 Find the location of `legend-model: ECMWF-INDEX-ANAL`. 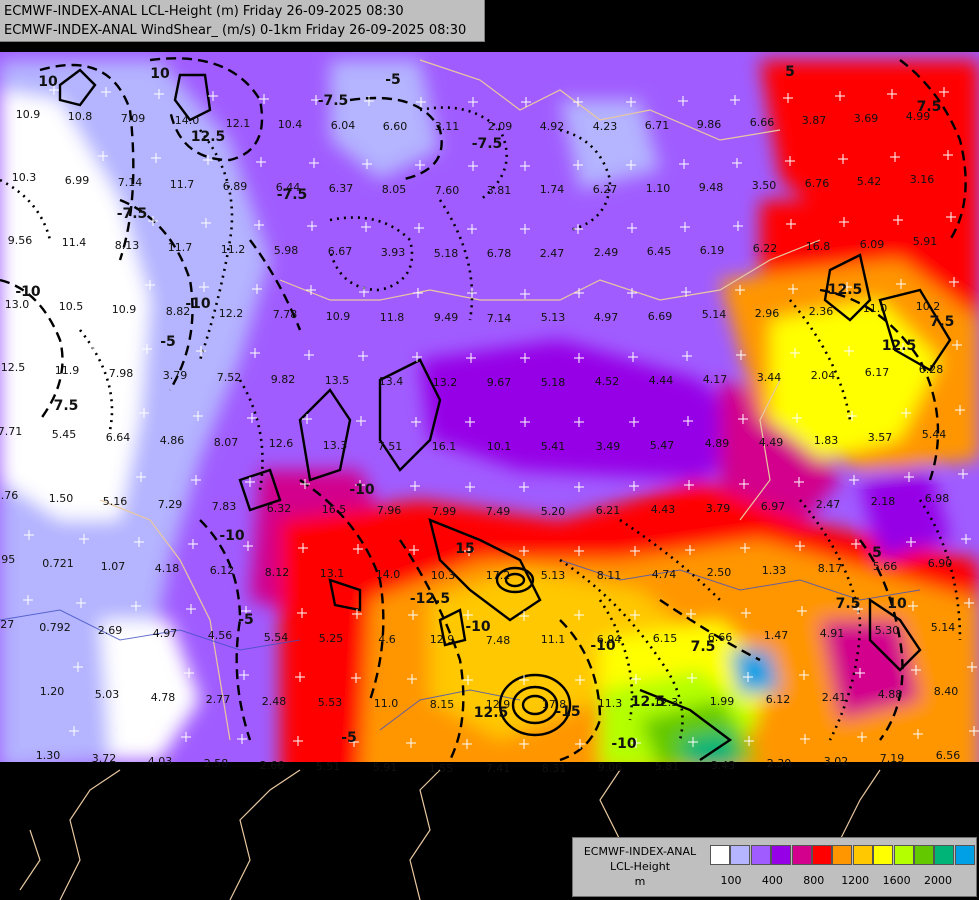

legend-model: ECMWF-INDEX-ANAL is located at coordinates (640, 851).